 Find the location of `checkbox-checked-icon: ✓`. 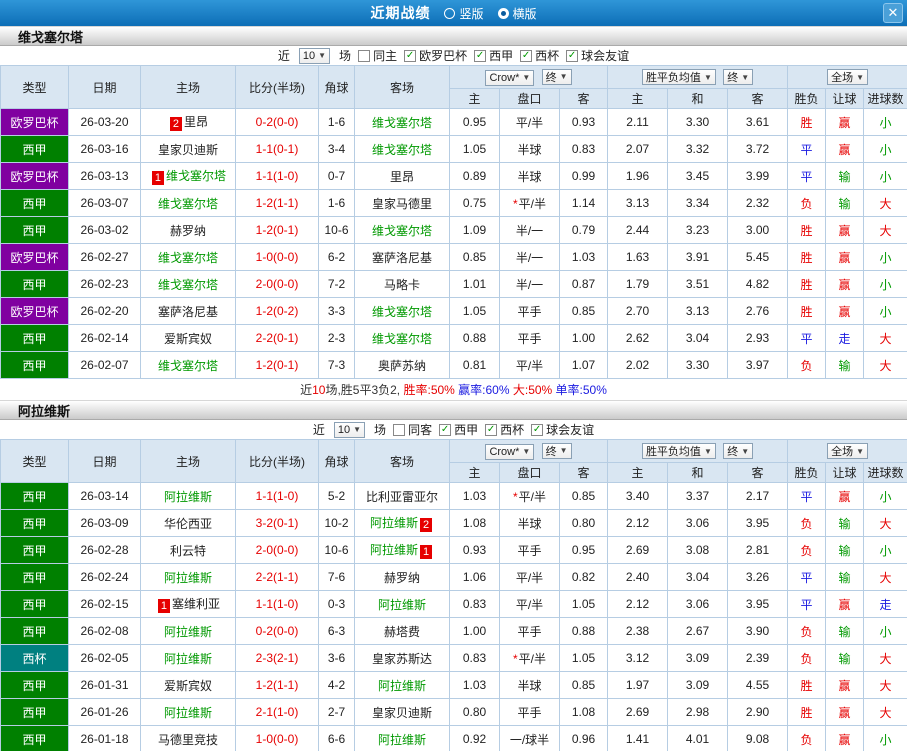

checkbox-checked-icon: ✓ is located at coordinates (480, 55).